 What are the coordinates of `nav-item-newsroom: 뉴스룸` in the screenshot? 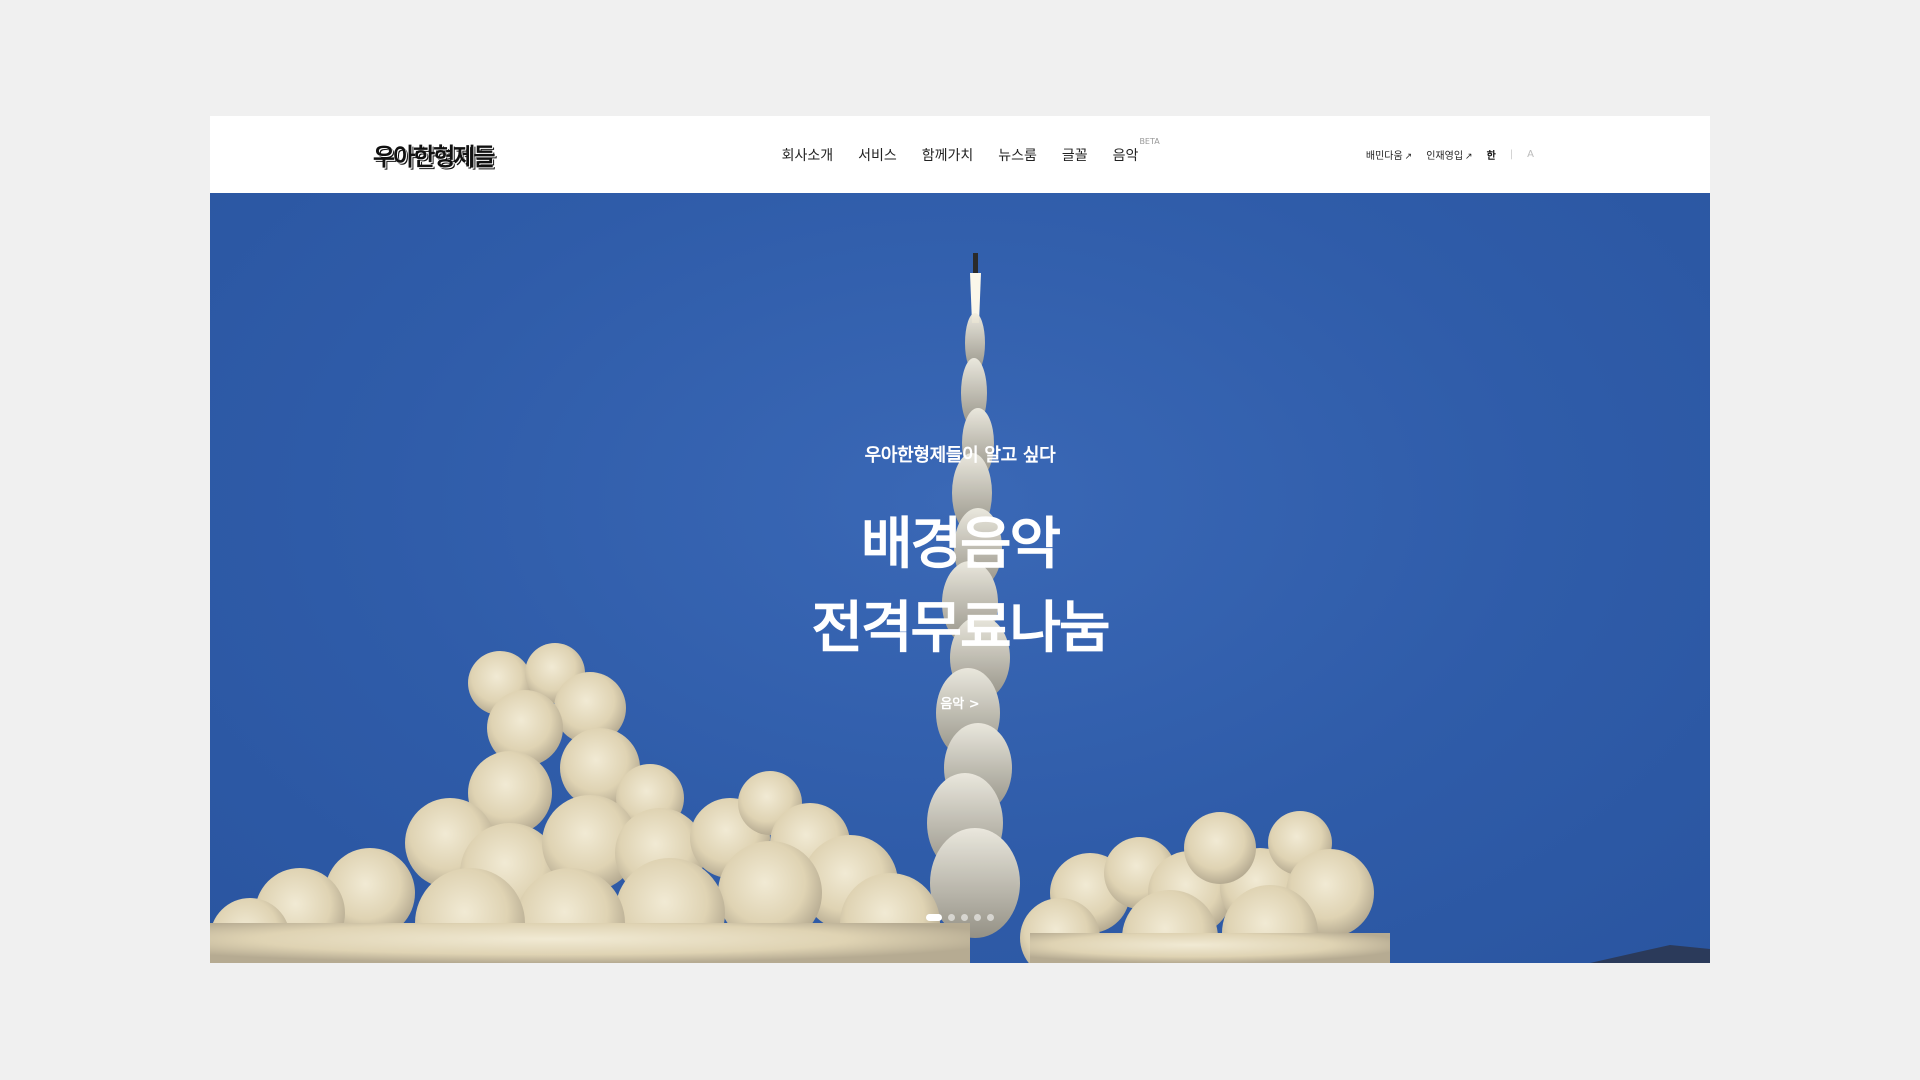 It's located at (1017, 155).